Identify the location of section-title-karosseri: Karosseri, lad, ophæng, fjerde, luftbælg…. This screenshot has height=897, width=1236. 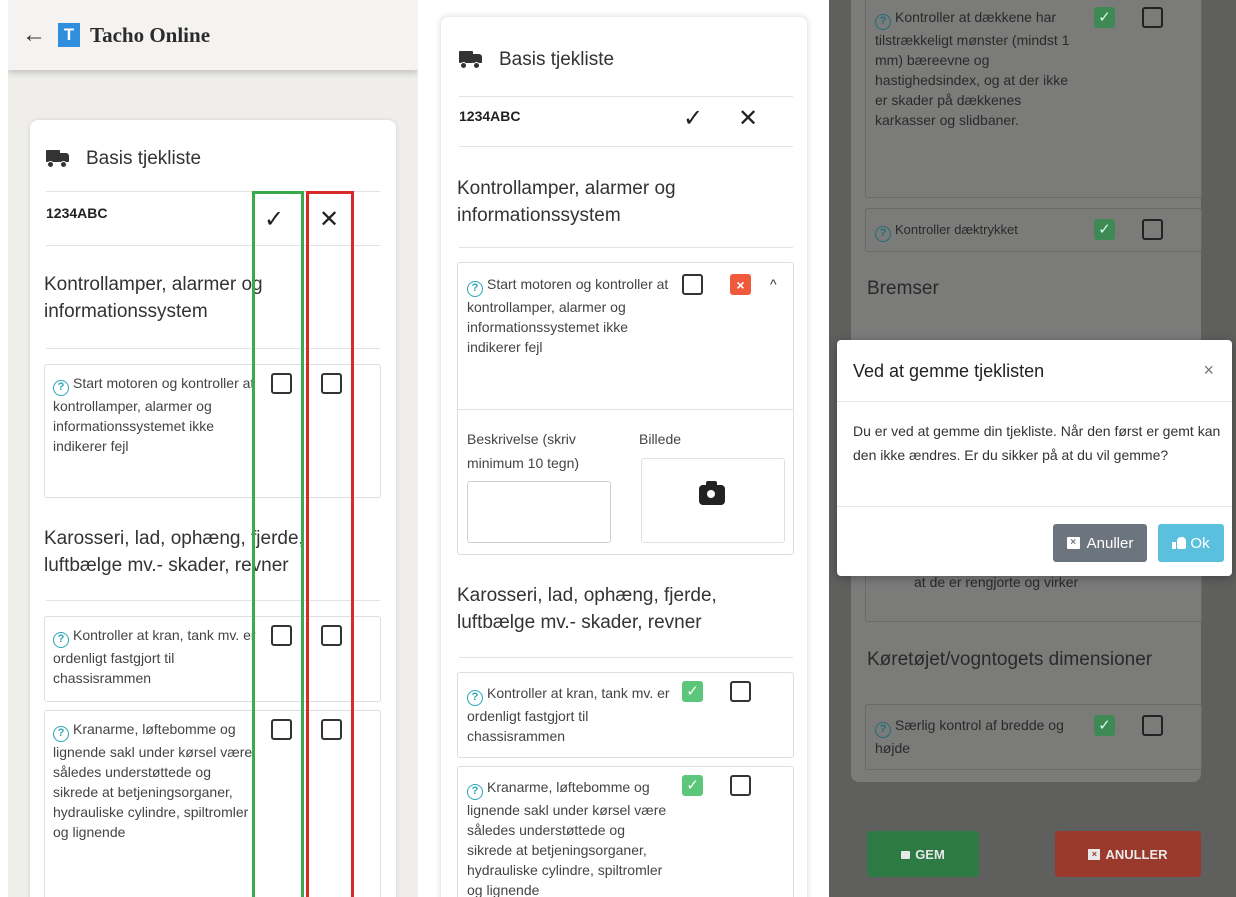
(587, 609).